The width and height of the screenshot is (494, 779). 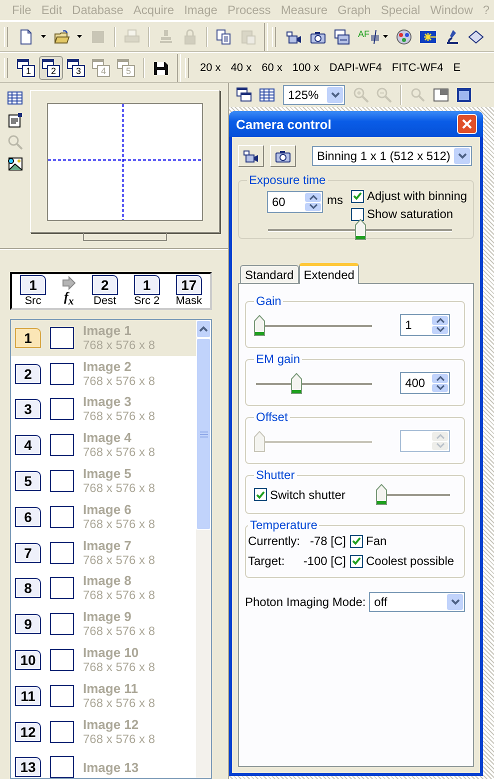 I want to click on image-list-item: 7 Image 7 768 x 576 x 8, so click(x=103, y=552).